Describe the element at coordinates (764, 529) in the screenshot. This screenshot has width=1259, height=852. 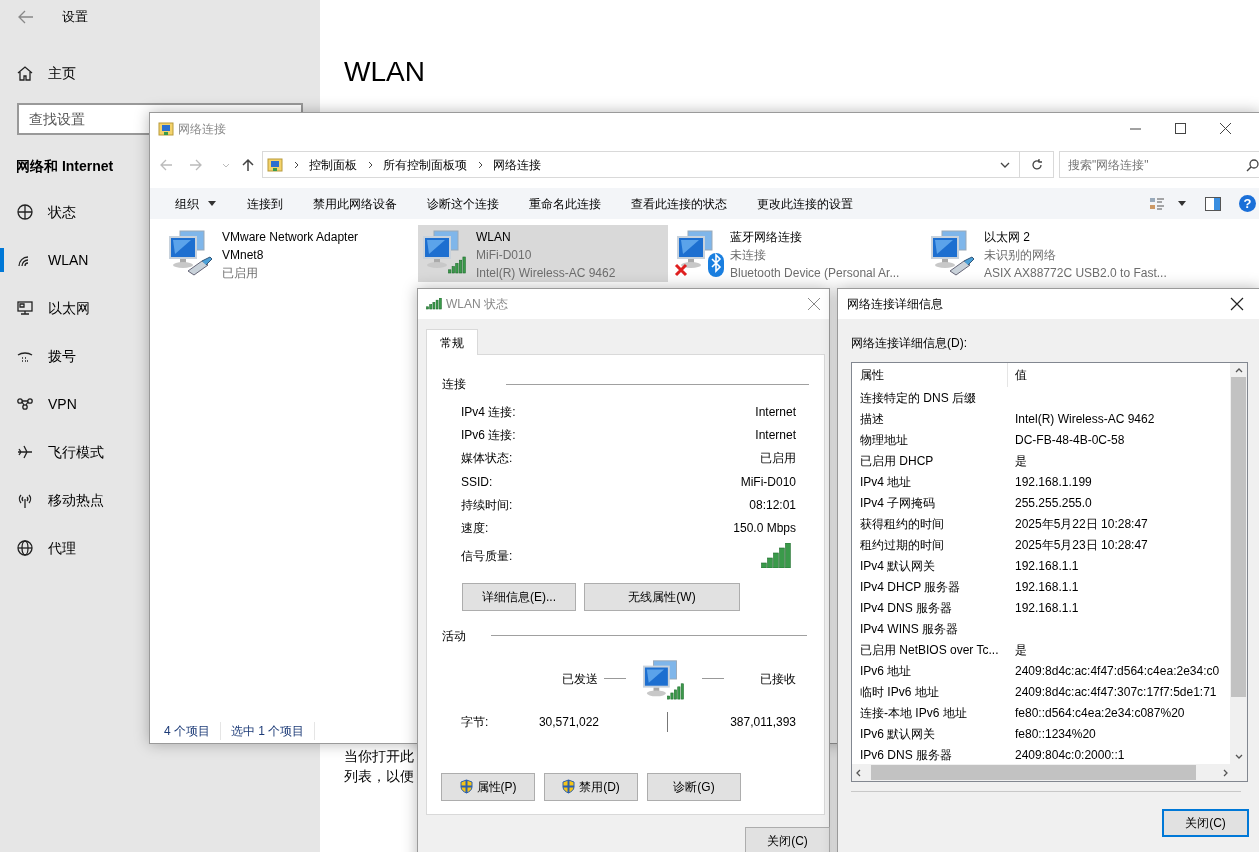
I see `field-value: 150.0 Mbps` at that location.